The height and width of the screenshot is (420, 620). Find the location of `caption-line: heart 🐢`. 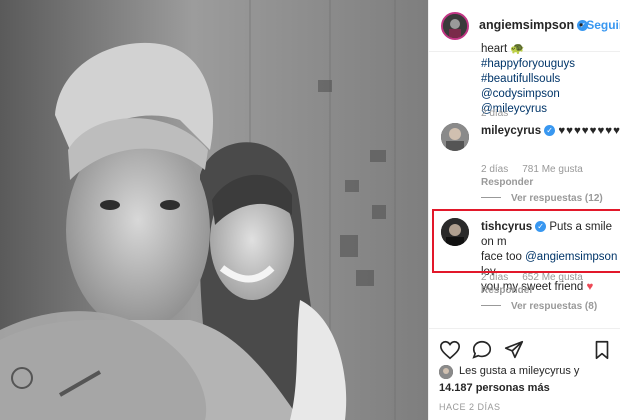

caption-line: heart 🐢 is located at coordinates (503, 49).